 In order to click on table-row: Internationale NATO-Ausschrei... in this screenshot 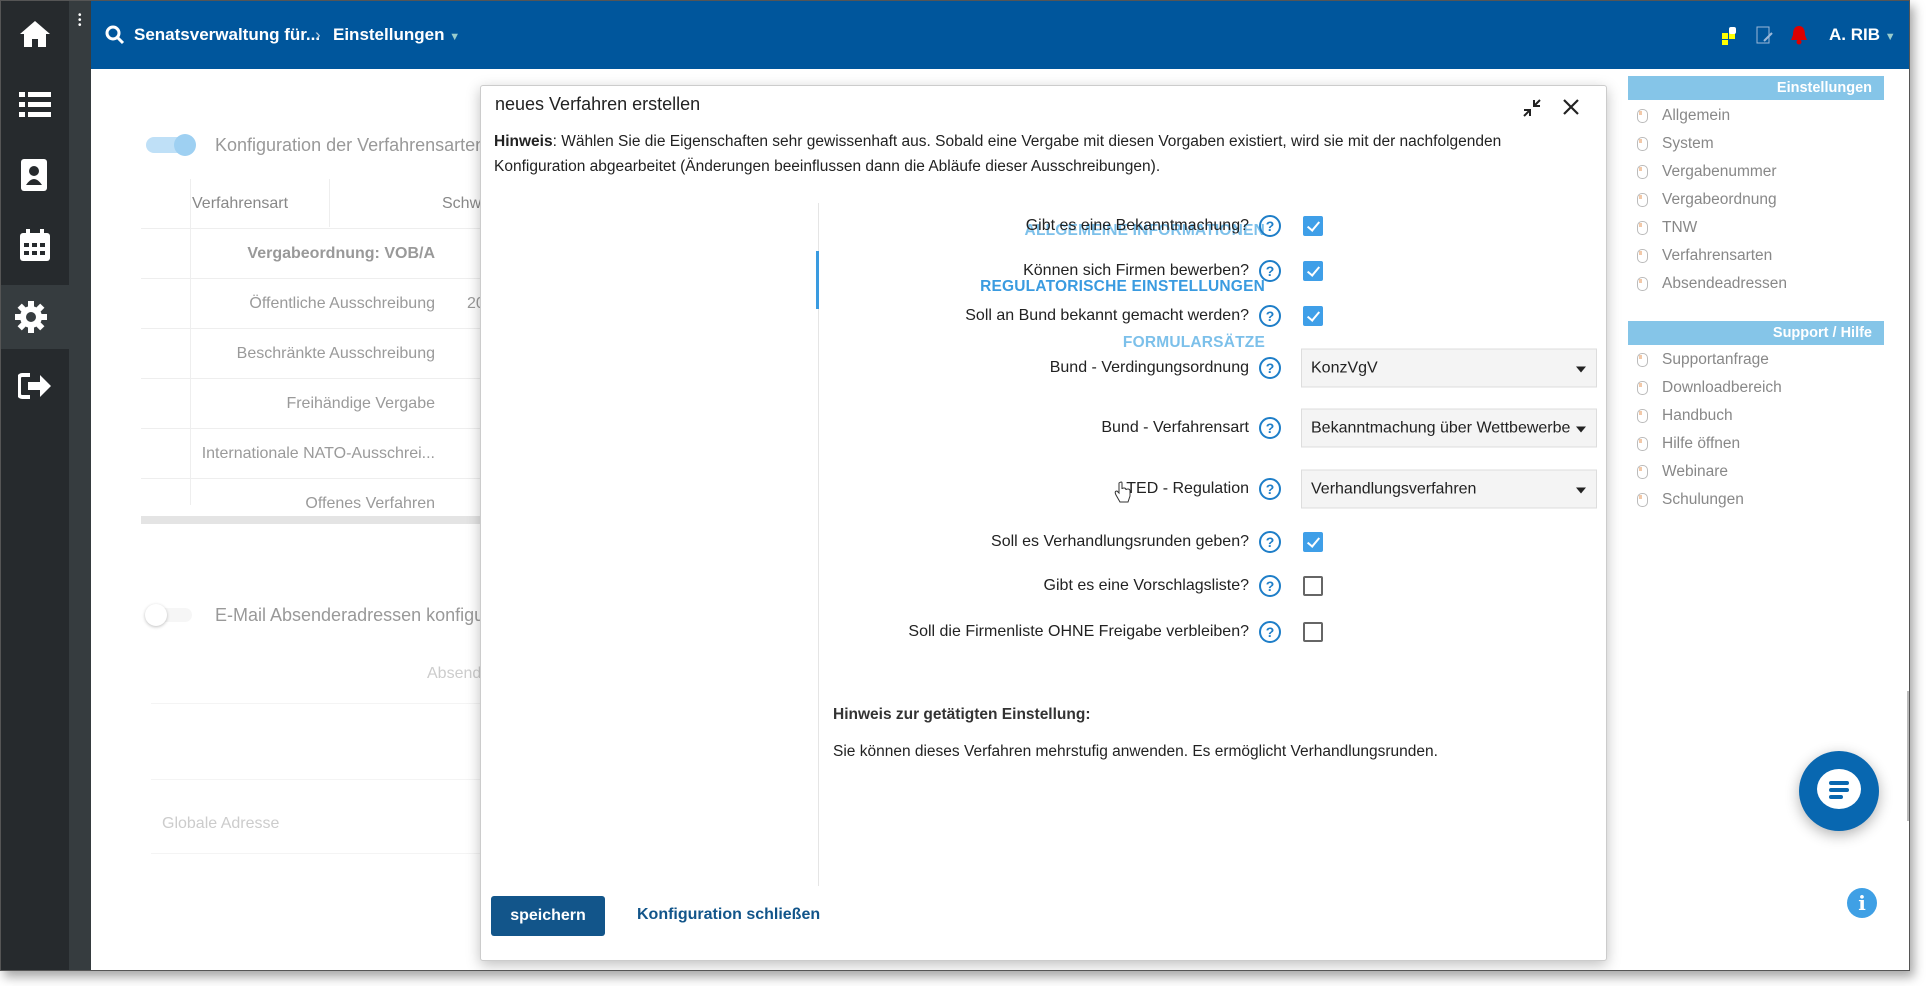, I will do `click(313, 454)`.